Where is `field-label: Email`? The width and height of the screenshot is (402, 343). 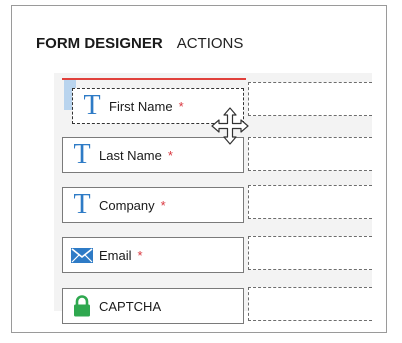 field-label: Email is located at coordinates (115, 255).